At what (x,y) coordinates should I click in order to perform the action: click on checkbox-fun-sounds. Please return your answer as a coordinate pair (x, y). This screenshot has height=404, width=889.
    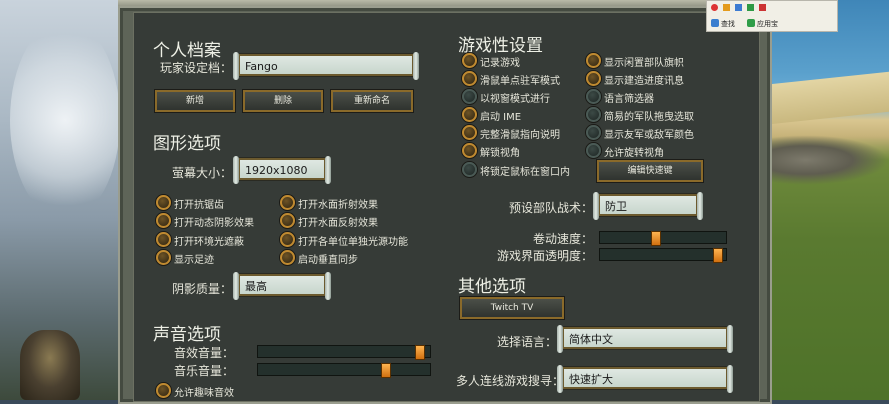
    Looking at the image, I should click on (163, 390).